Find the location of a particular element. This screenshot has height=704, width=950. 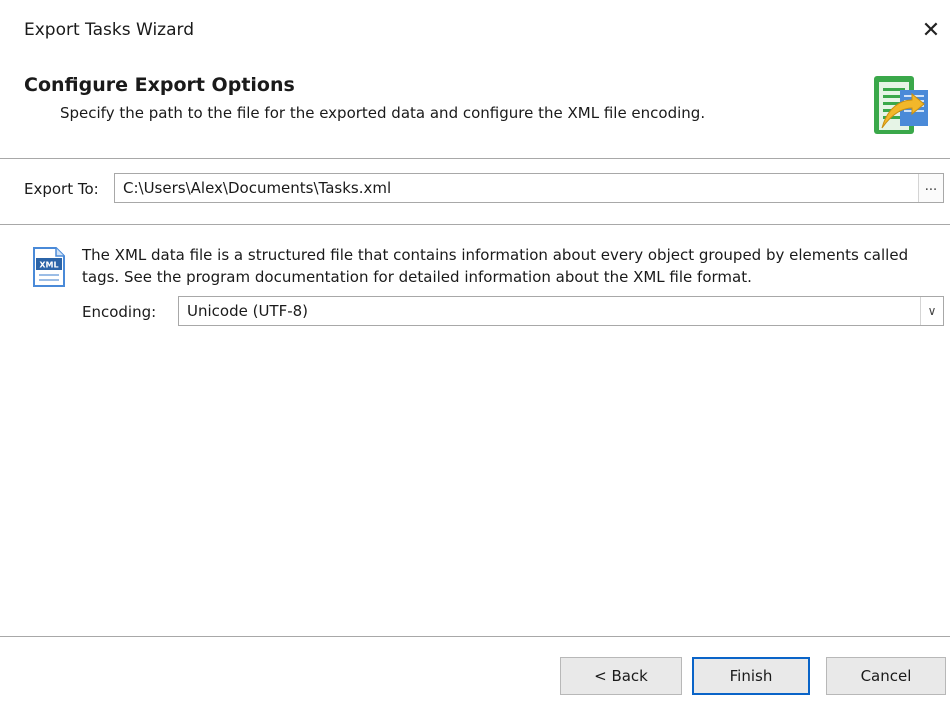

xml-icon-label: XML is located at coordinates (48, 265).